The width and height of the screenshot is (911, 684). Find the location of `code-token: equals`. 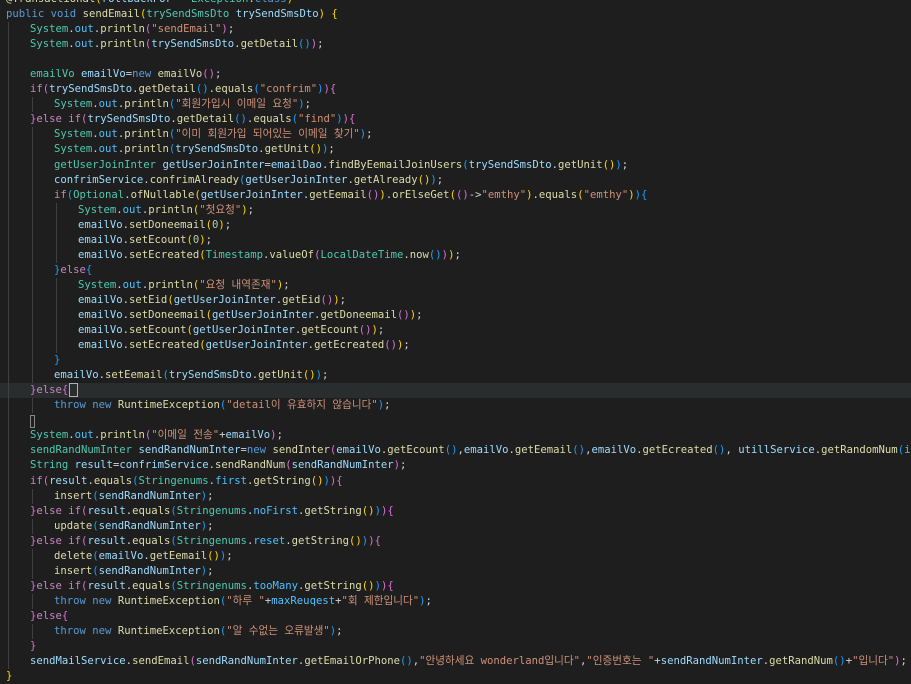

code-token: equals is located at coordinates (234, 89).